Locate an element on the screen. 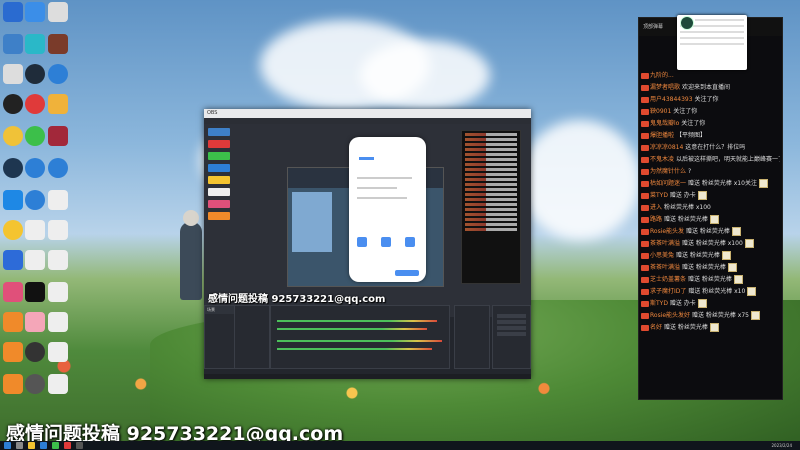  chat-message: Rosie能头发好 赠送 粉丝荧光棒 x75 is located at coordinates (710, 316).